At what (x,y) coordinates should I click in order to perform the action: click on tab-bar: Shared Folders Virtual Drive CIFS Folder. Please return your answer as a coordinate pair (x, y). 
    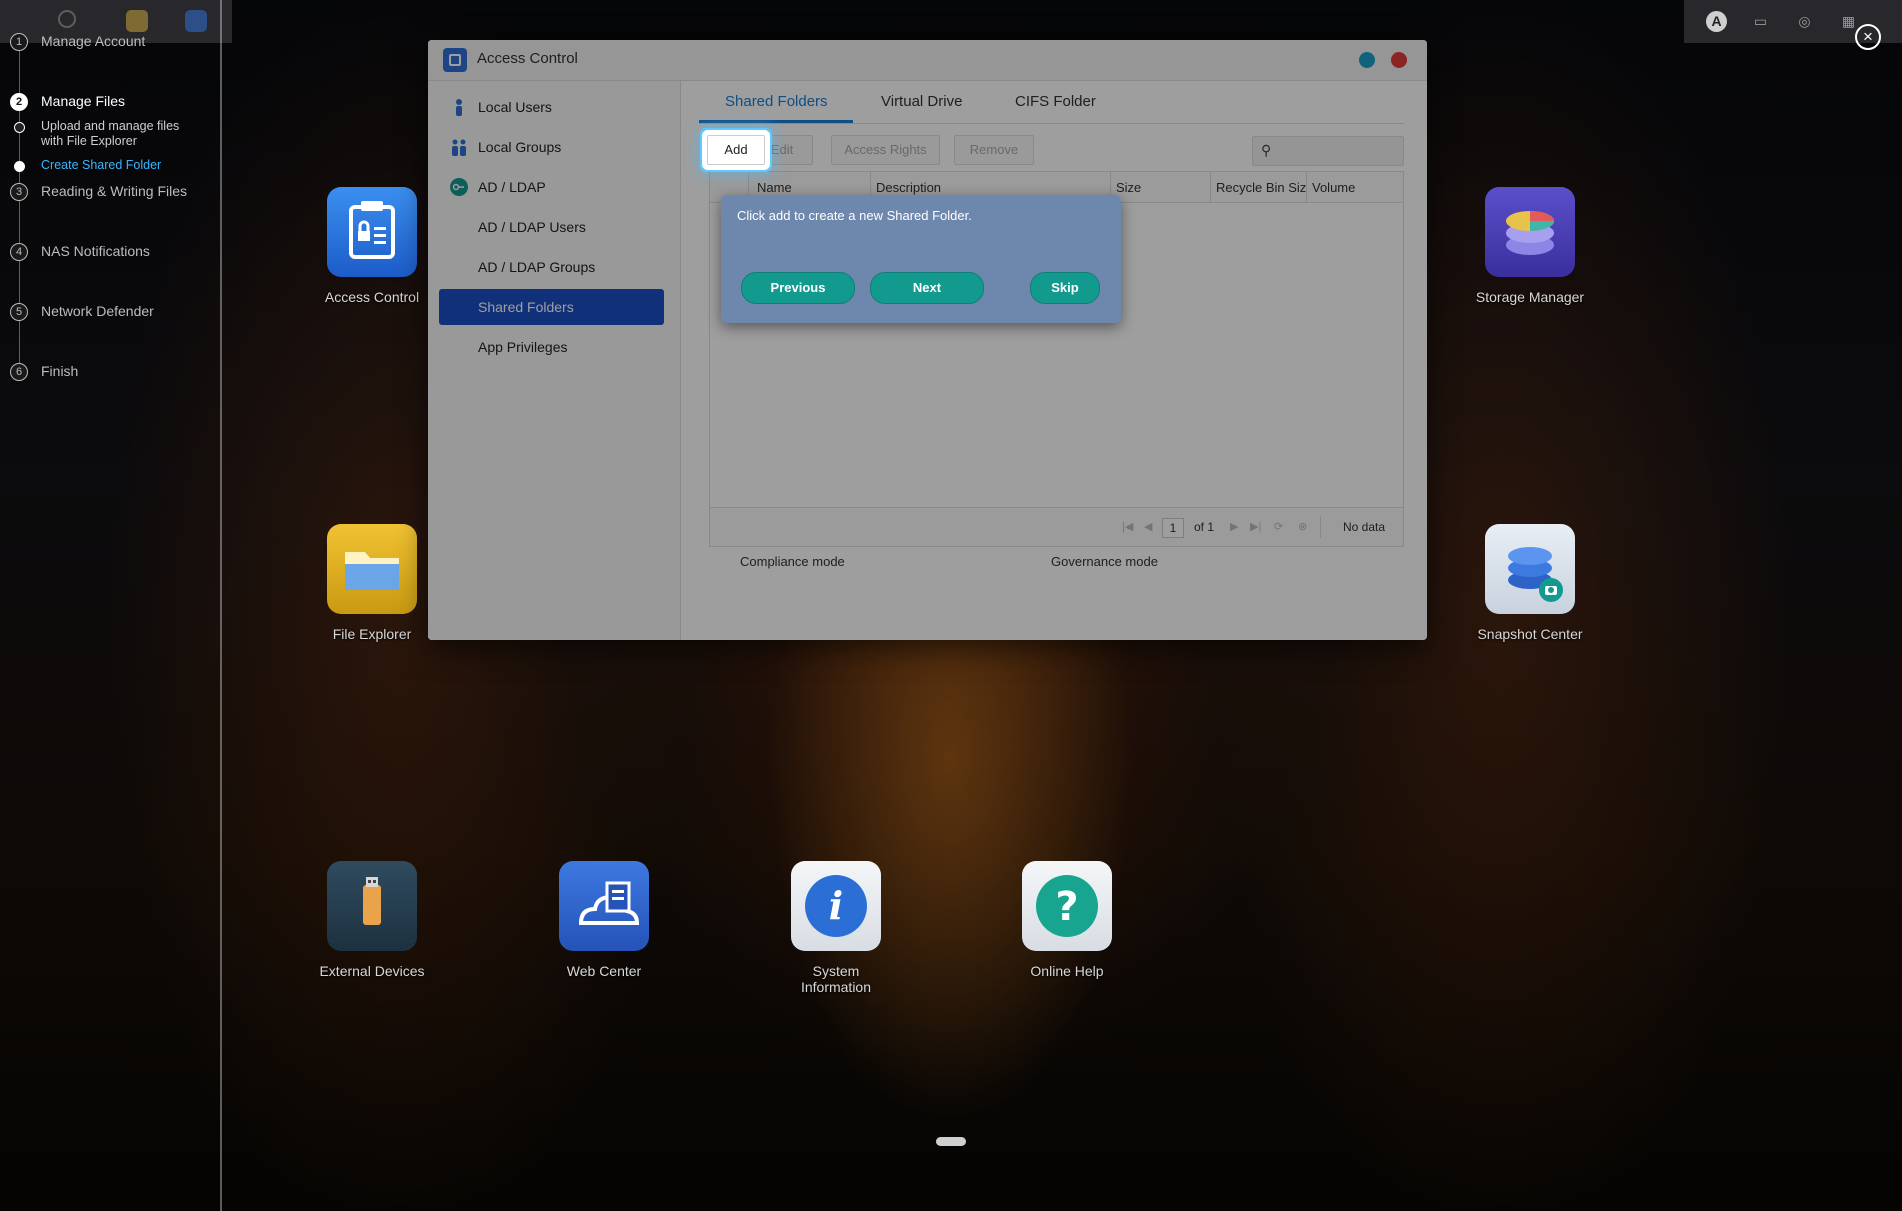
    Looking at the image, I should click on (1051, 102).